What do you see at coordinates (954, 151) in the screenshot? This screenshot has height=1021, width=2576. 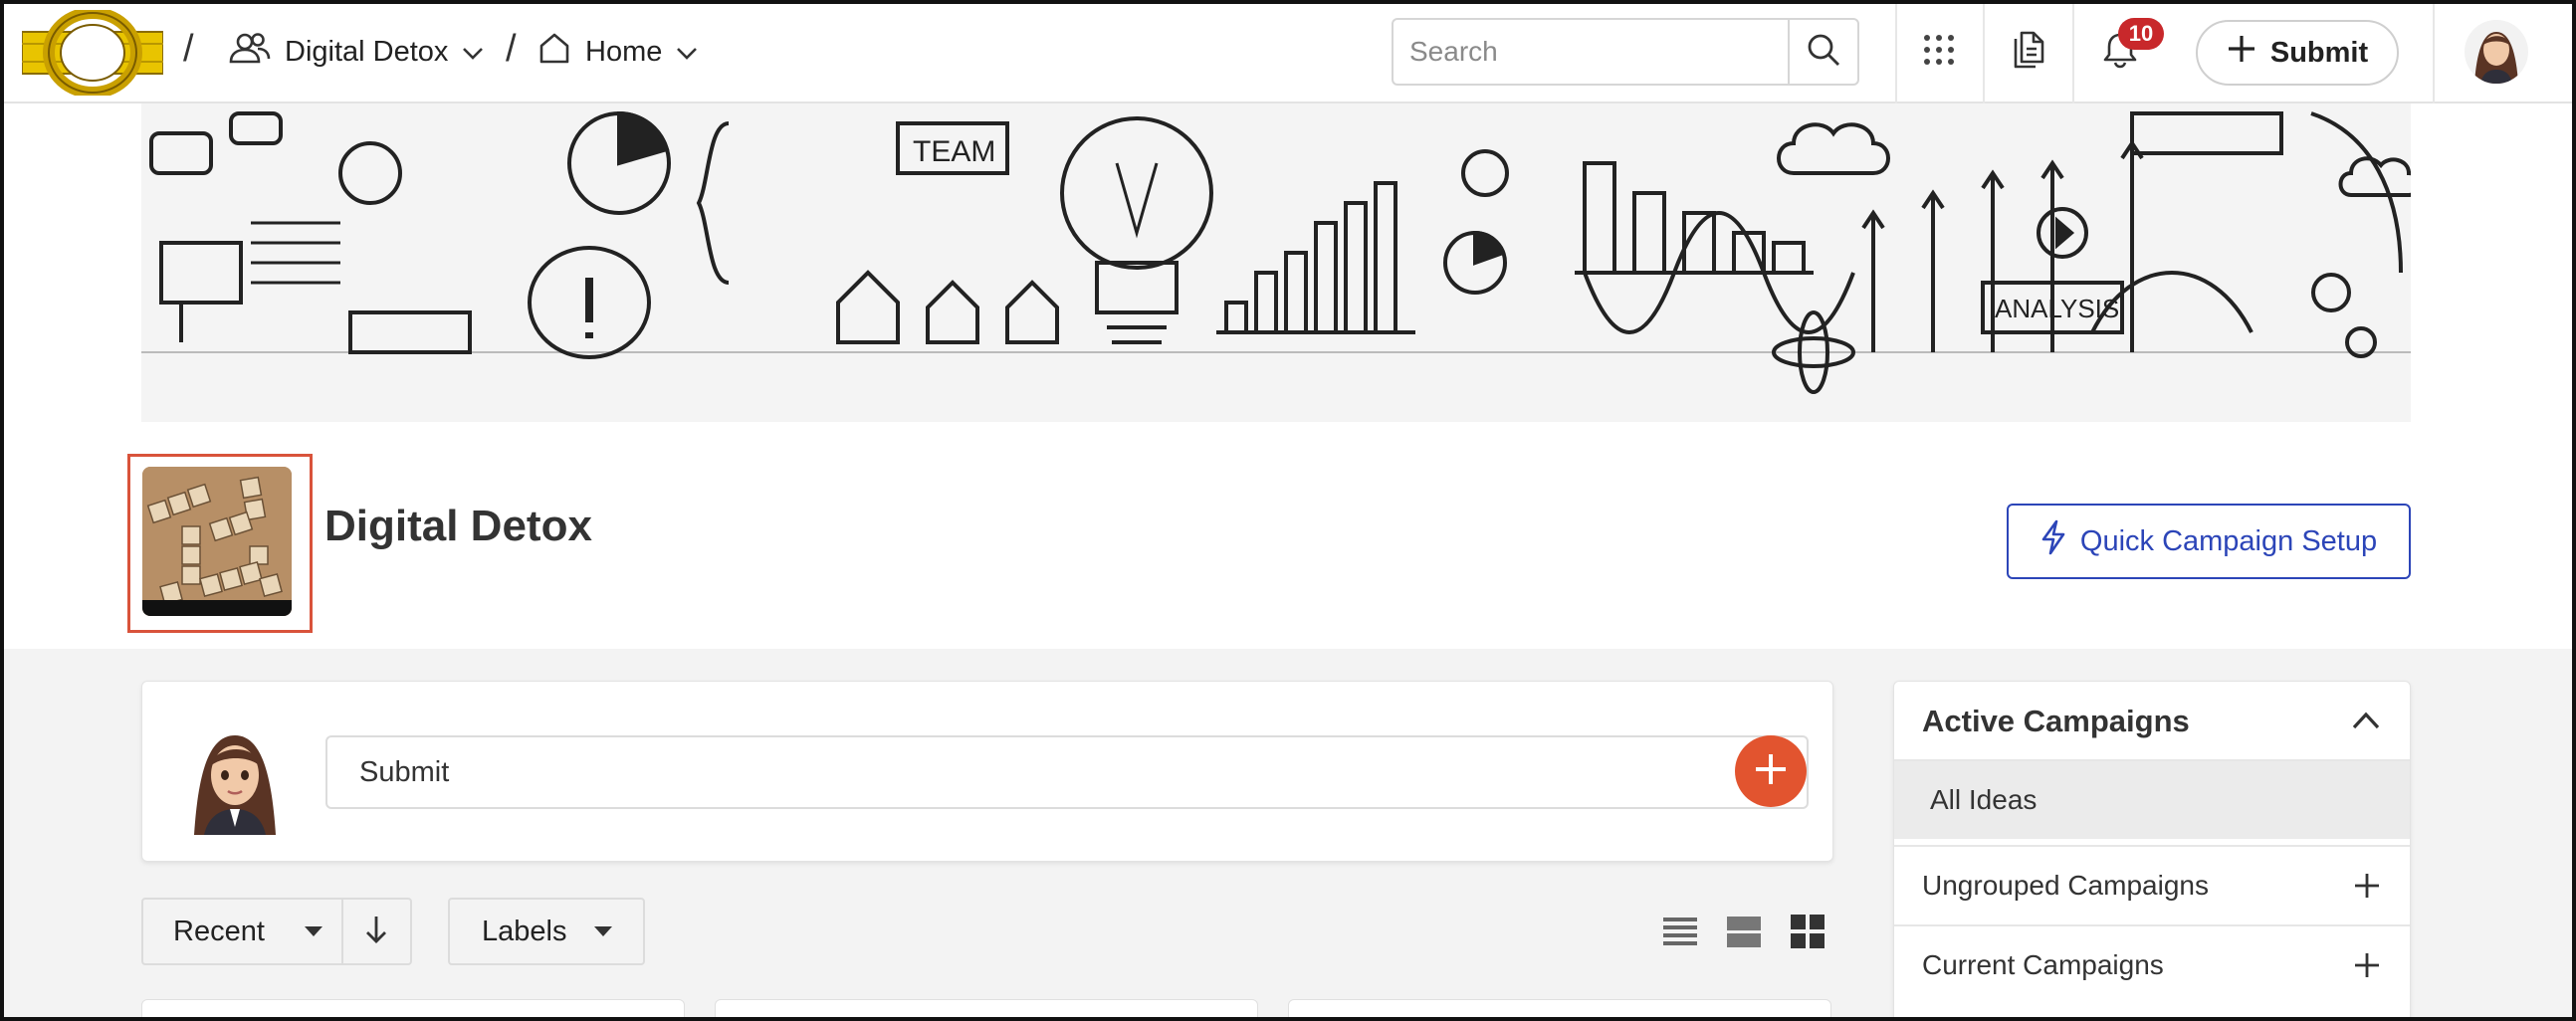 I see `svg-text: TEAM` at bounding box center [954, 151].